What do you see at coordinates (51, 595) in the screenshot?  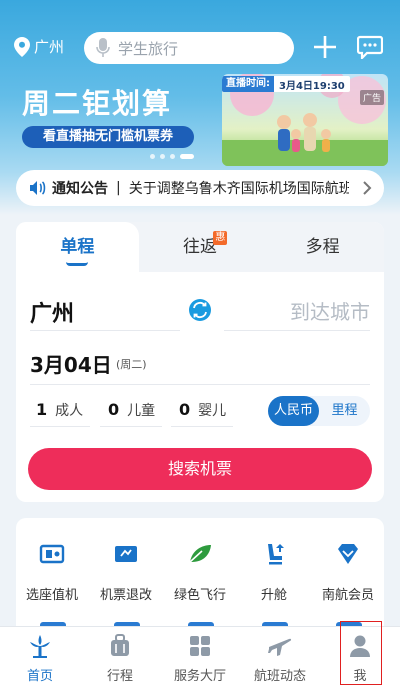 I see `service-label: 选座值机` at bounding box center [51, 595].